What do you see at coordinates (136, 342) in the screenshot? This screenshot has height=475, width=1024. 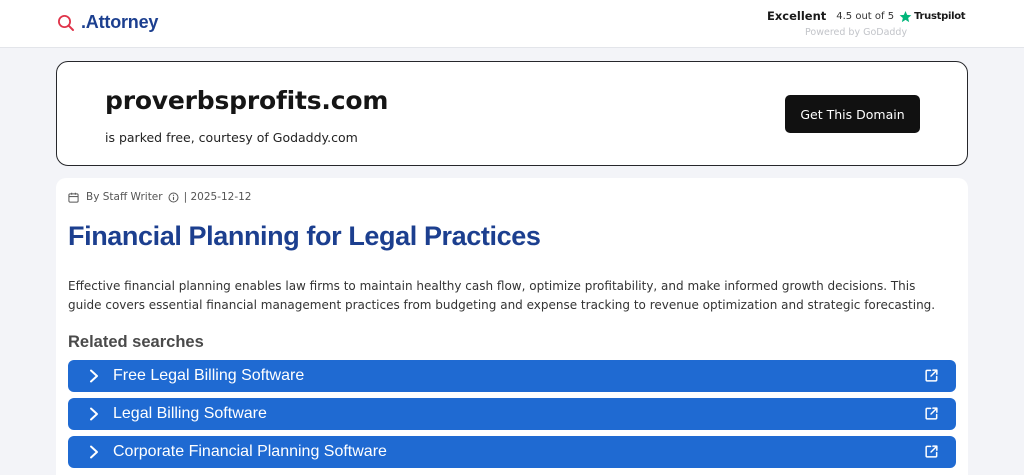 I see `related-searches-heading: Related searches` at bounding box center [136, 342].